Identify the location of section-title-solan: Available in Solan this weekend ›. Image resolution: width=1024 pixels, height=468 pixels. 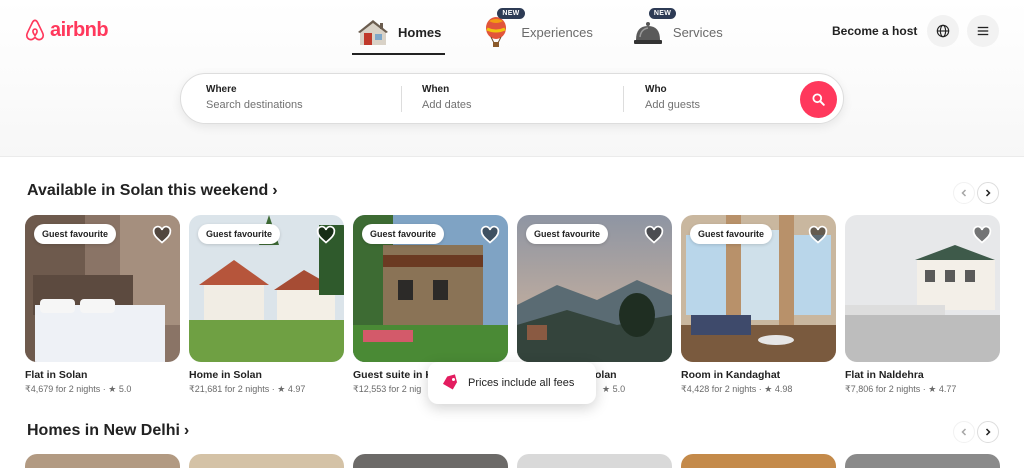
(152, 191).